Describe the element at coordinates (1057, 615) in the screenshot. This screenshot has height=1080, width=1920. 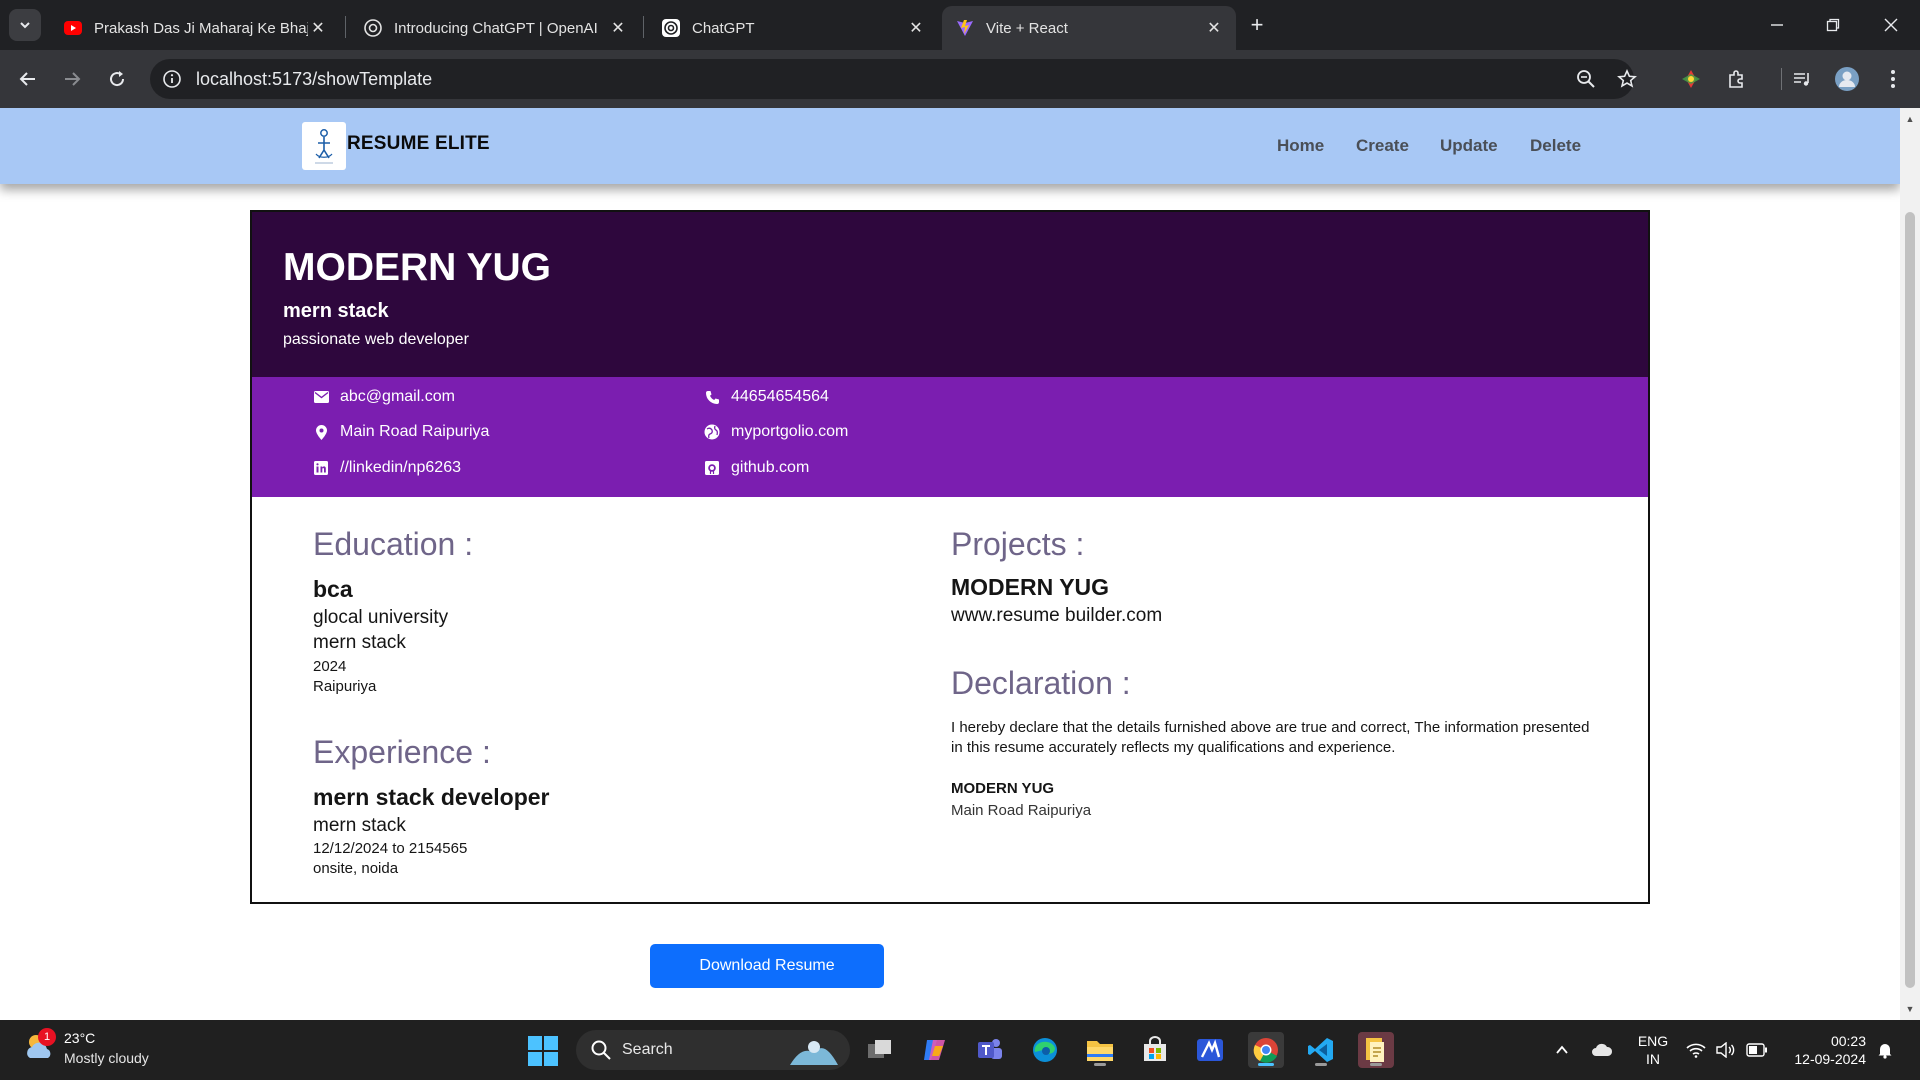
I see `project-link: www.resume builder.com` at that location.